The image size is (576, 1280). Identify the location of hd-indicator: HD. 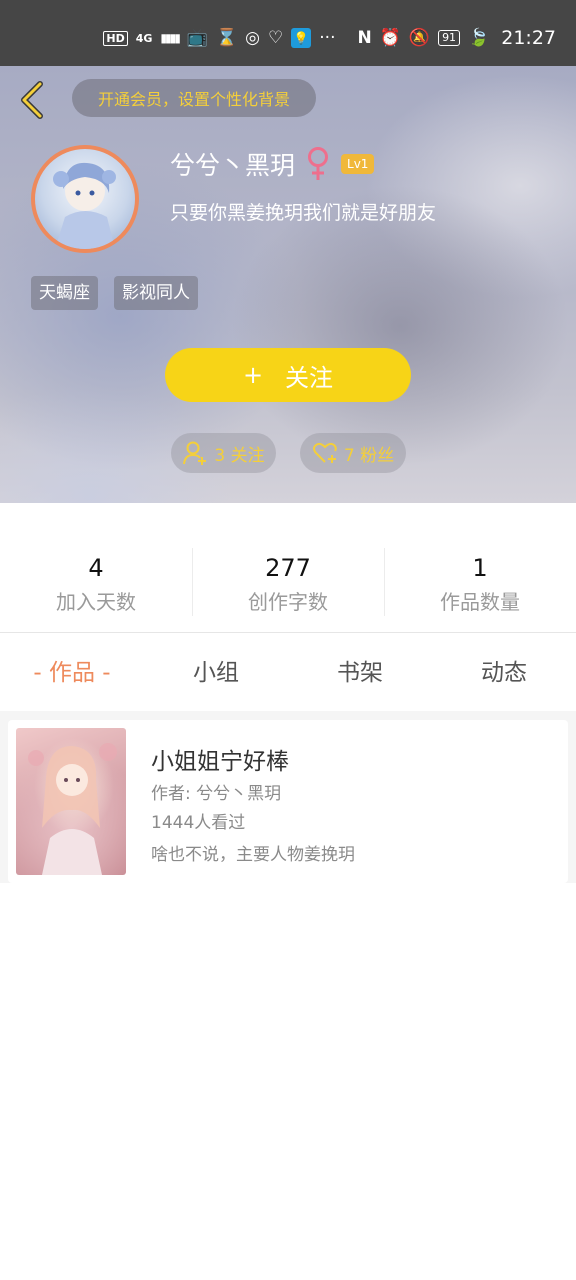
(115, 38).